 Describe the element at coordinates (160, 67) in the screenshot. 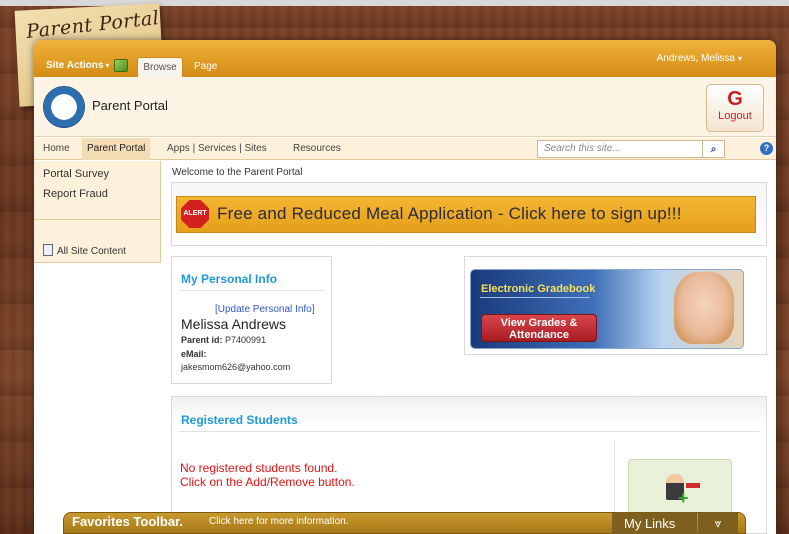

I see `tab-browse: Browse` at that location.